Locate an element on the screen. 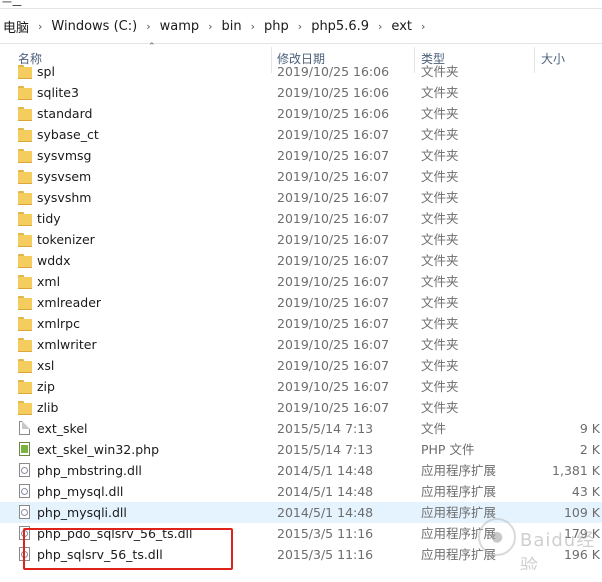 The image size is (602, 582). file-name: sqlite3 is located at coordinates (58, 92).